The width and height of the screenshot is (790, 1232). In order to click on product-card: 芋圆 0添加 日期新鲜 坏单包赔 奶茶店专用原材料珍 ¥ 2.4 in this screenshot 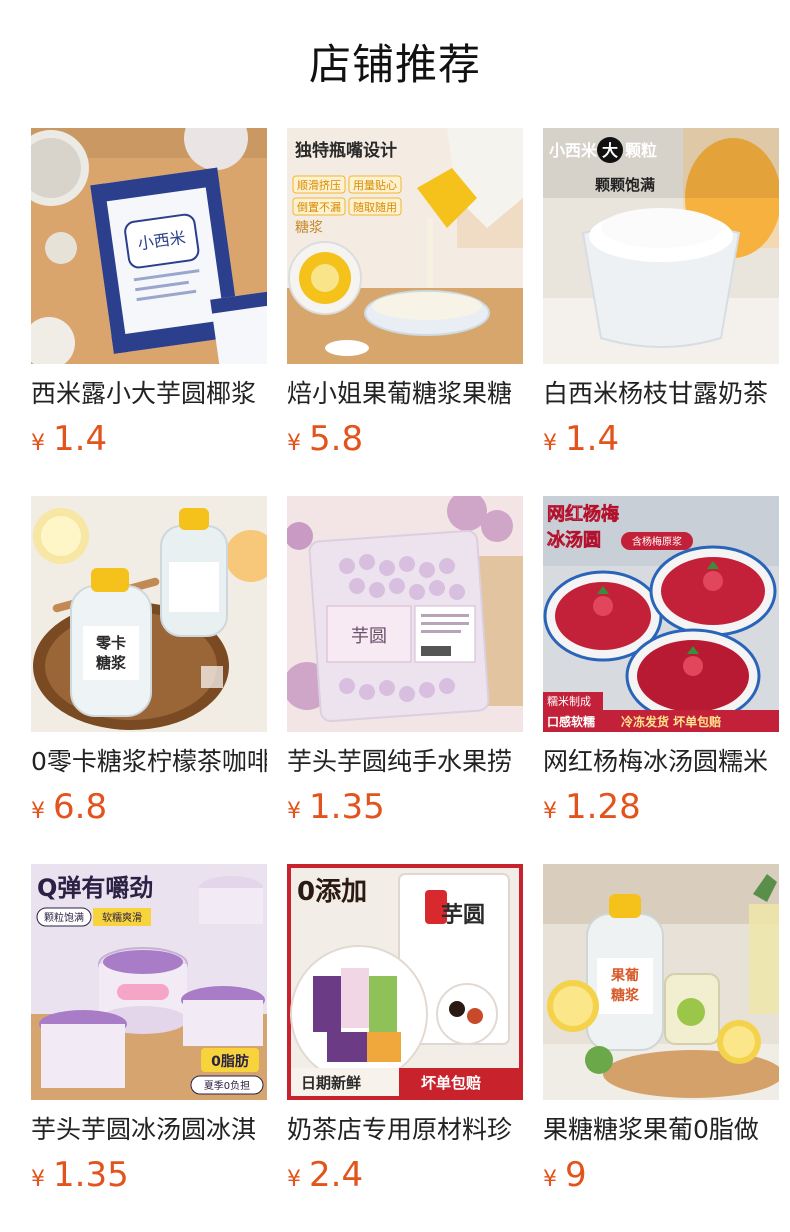, I will do `click(405, 1039)`.